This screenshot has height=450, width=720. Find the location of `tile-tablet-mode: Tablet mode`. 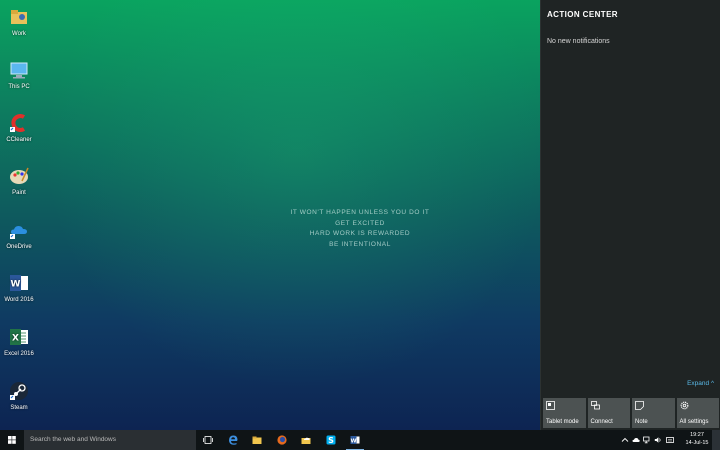

tile-tablet-mode: Tablet mode is located at coordinates (564, 413).